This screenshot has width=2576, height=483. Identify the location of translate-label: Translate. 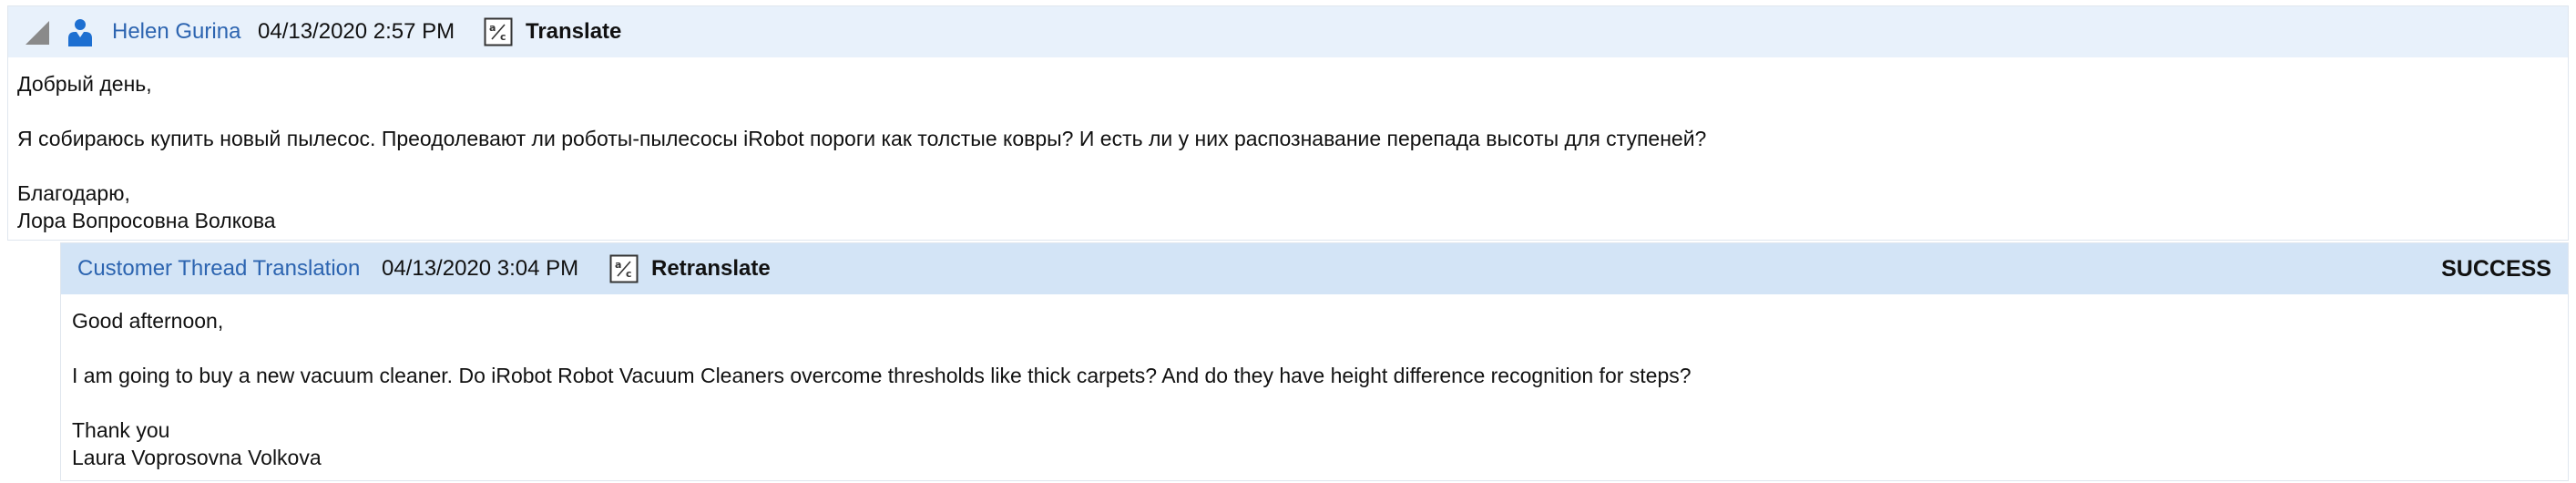
(574, 31).